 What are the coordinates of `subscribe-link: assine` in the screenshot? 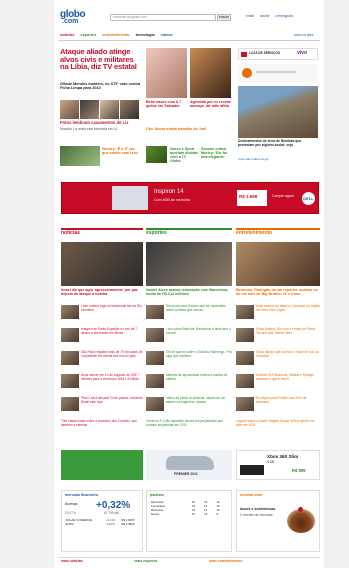 It's located at (265, 16).